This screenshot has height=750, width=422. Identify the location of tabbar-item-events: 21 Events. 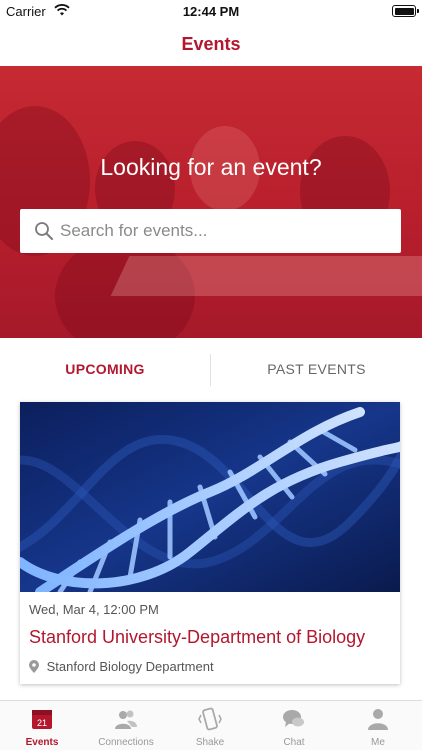
(42, 725).